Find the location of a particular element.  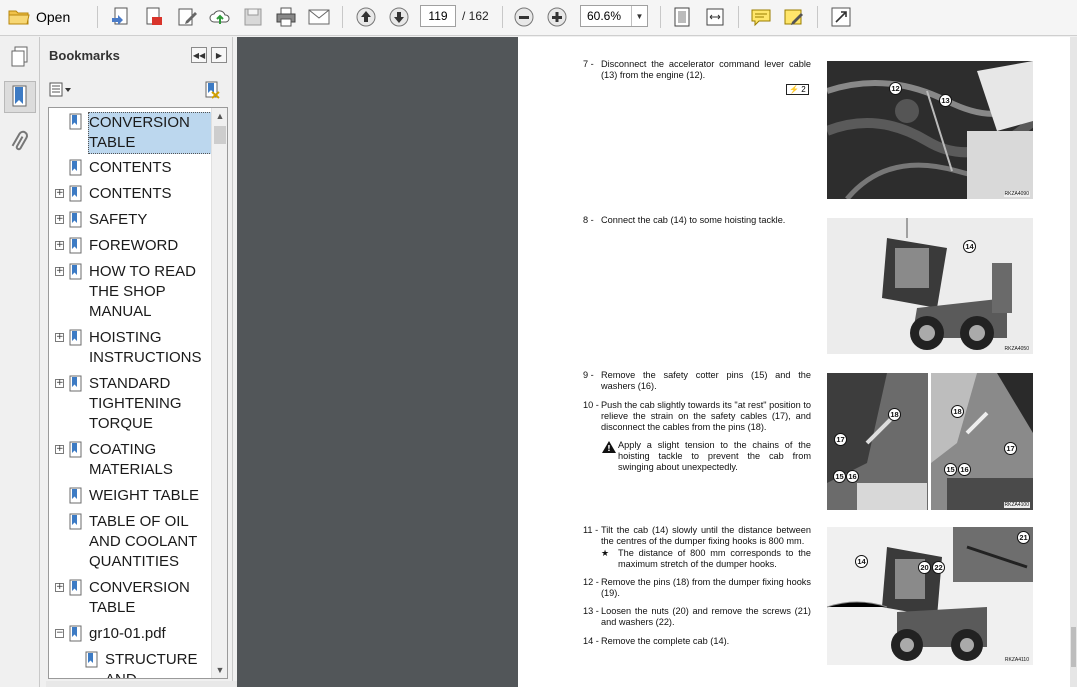

comment-button is located at coordinates (761, 17).